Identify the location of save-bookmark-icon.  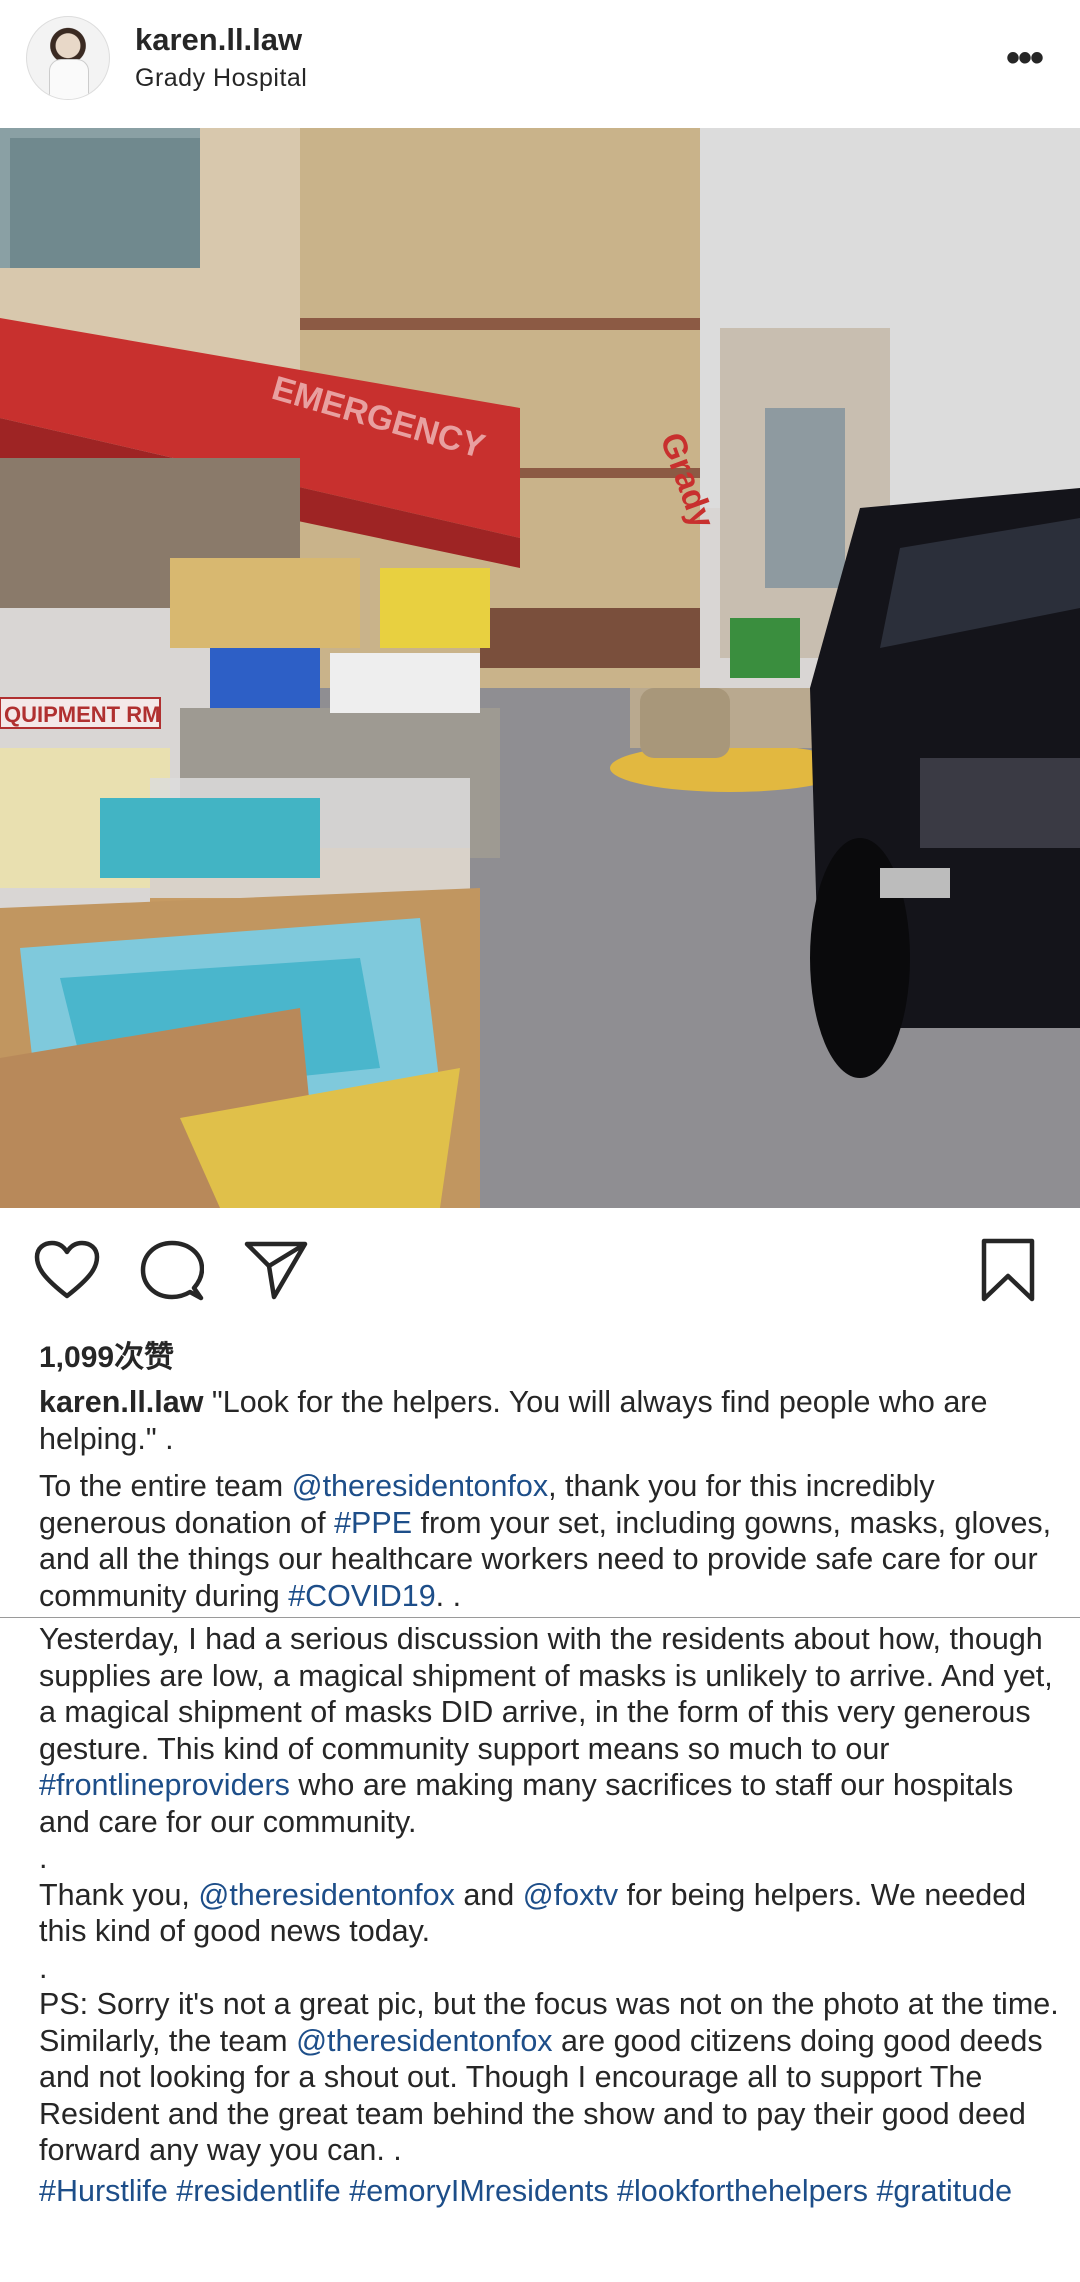
(1008, 1270).